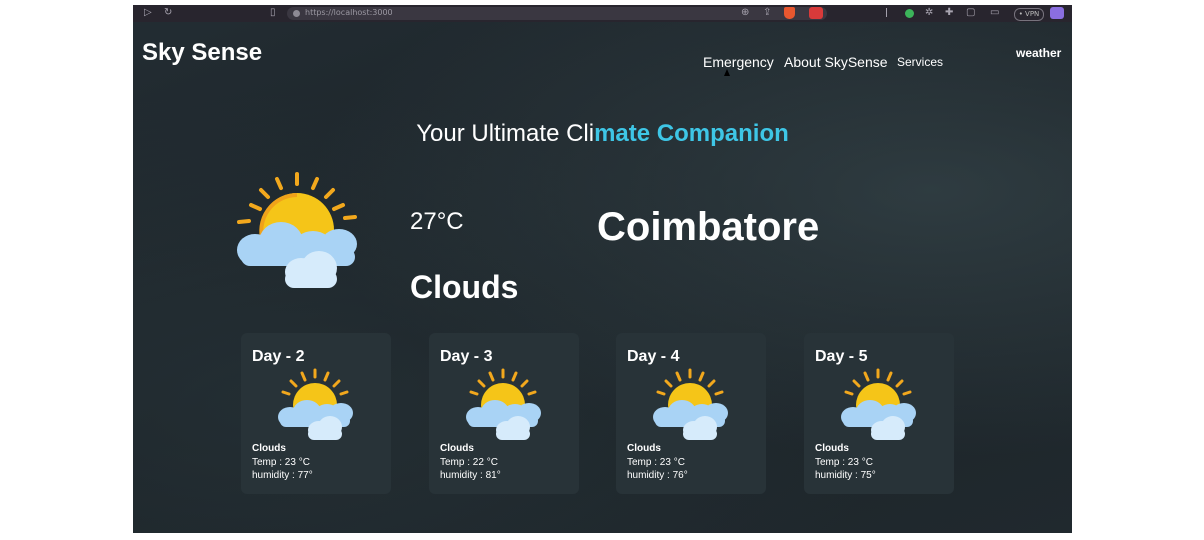 This screenshot has height=540, width=1204. What do you see at coordinates (949, 12) in the screenshot?
I see `puzzle-icon: ✚` at bounding box center [949, 12].